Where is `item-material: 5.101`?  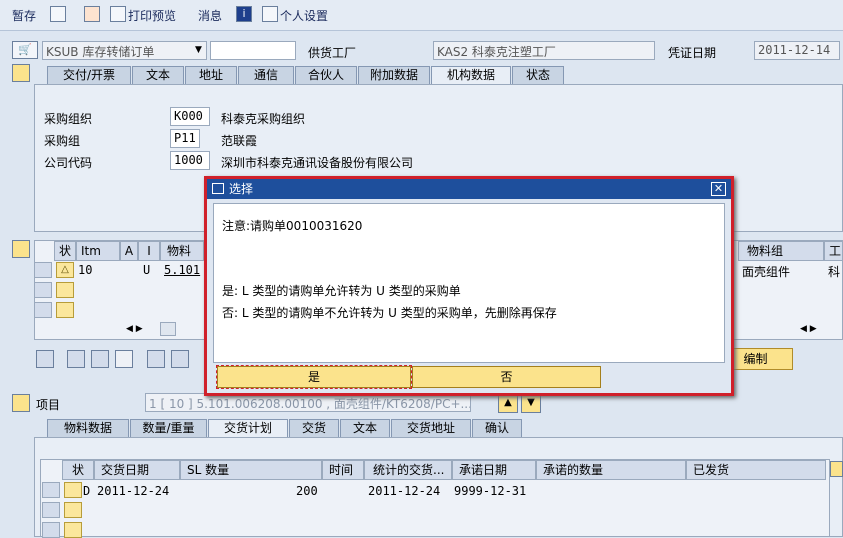
item-material: 5.101 is located at coordinates (182, 270).